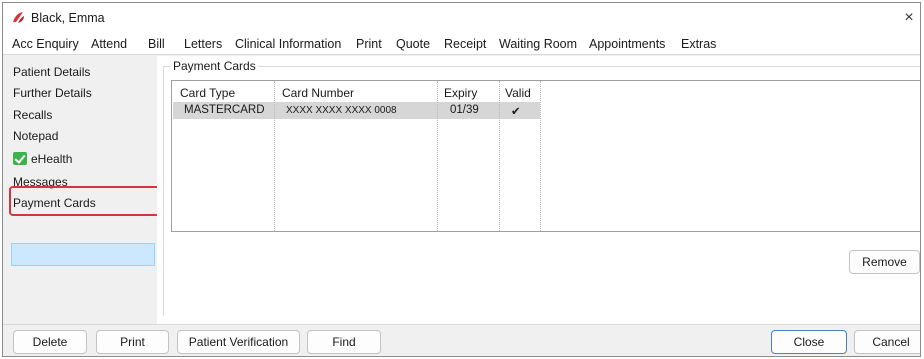 The image size is (924, 359). Describe the element at coordinates (541, 66) in the screenshot. I see `group-border` at that location.